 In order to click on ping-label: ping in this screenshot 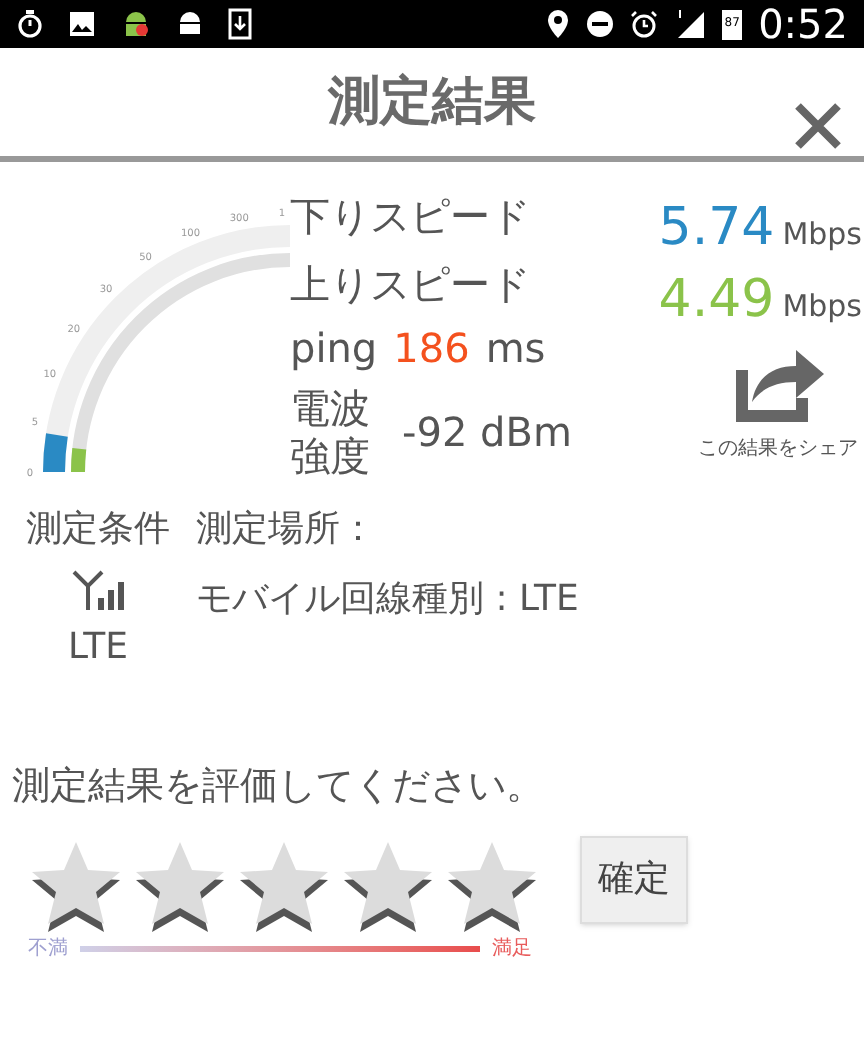, I will do `click(334, 352)`.